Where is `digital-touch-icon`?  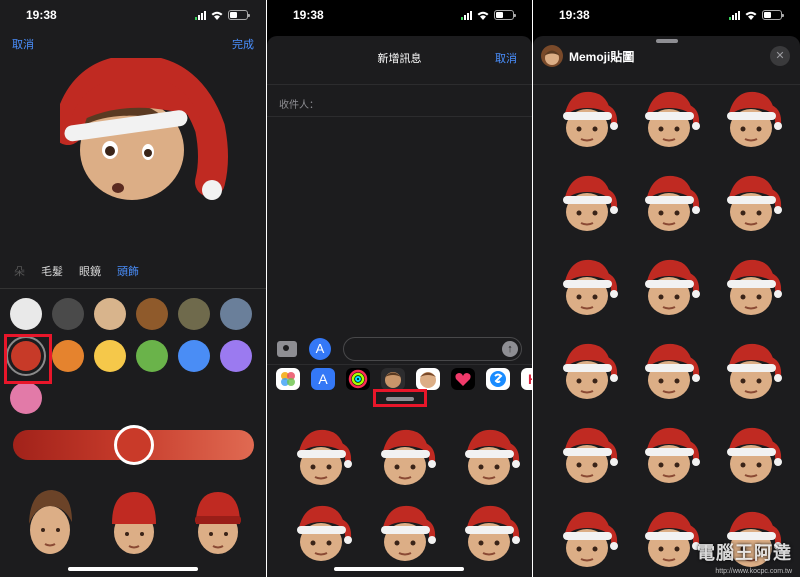
digital-touch-icon is located at coordinates (463, 378).